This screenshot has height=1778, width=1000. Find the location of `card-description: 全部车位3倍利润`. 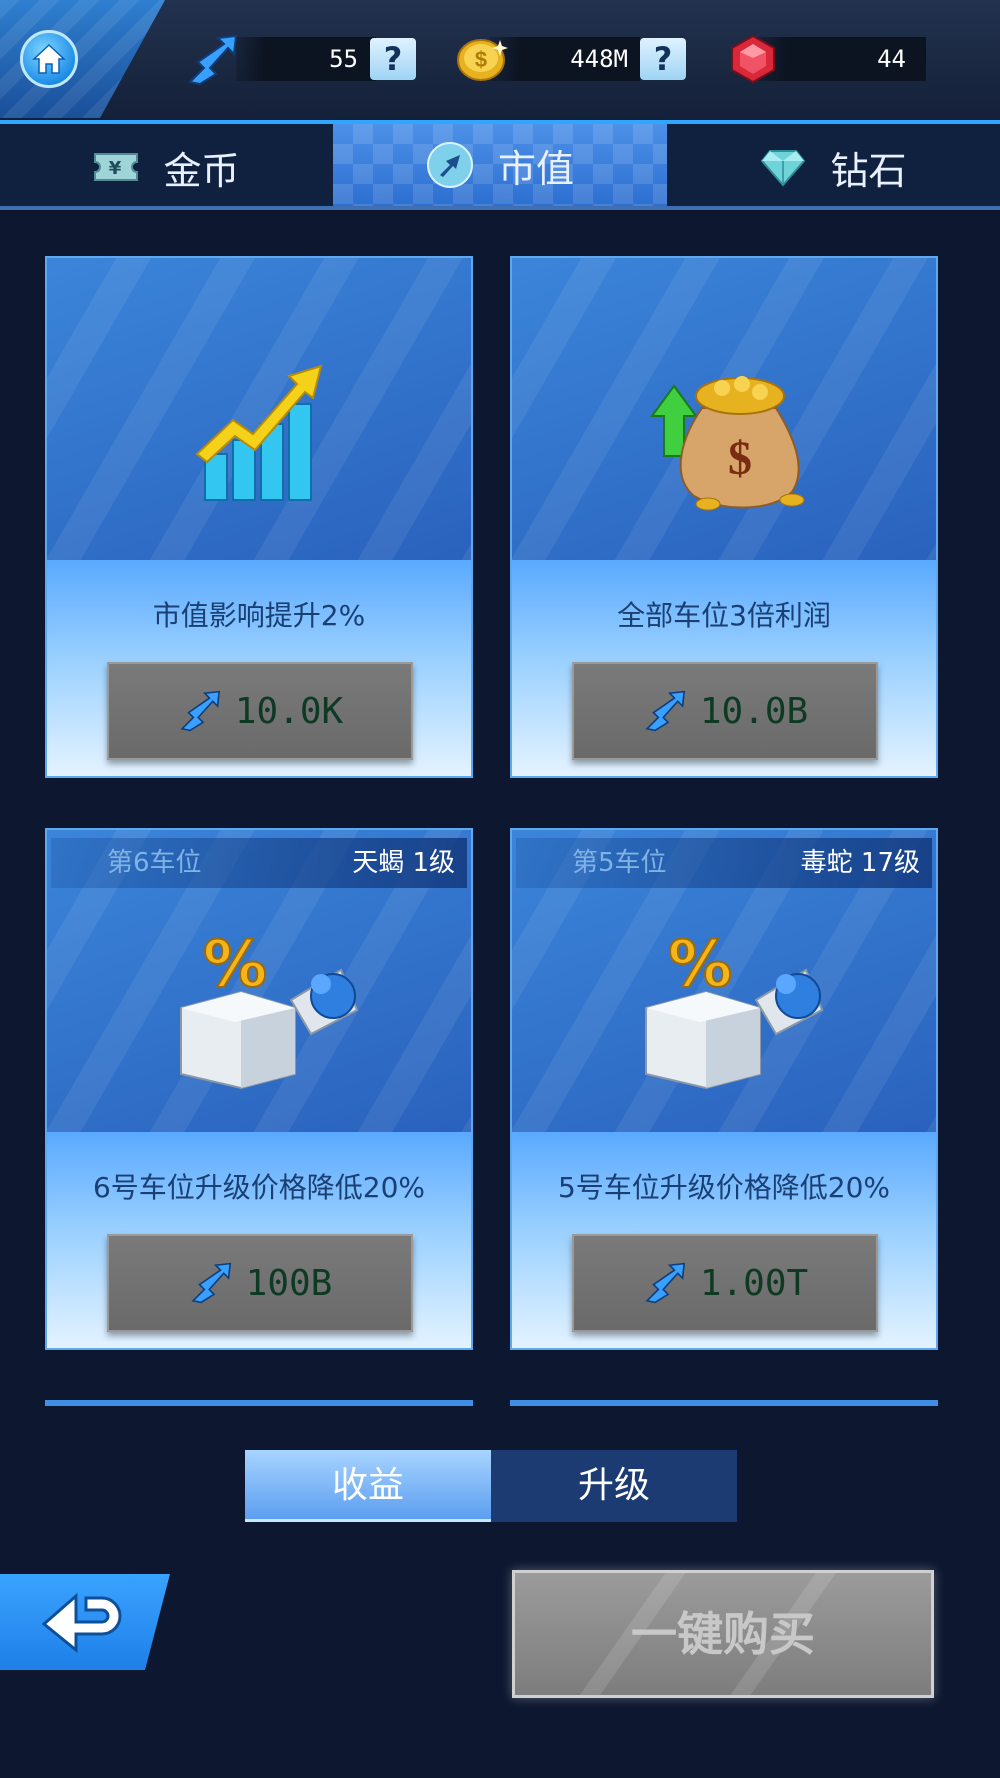

card-description: 全部车位3倍利润 is located at coordinates (724, 615).